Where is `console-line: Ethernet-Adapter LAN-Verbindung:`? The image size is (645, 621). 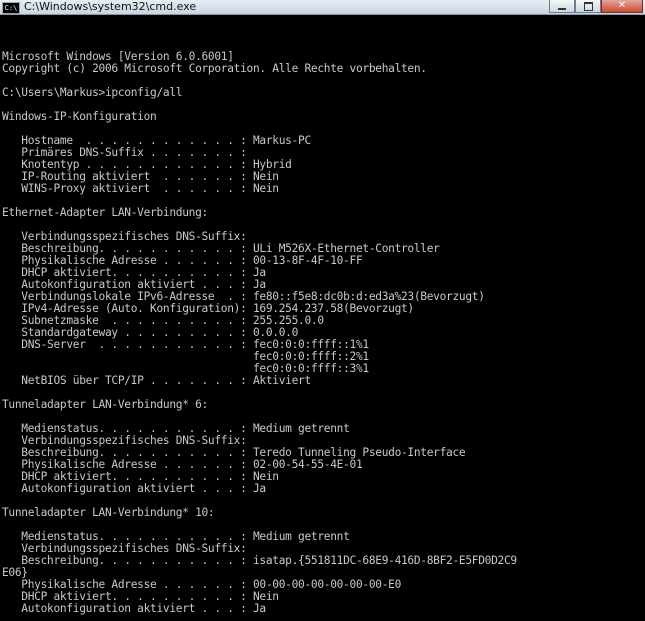
console-line: Ethernet-Adapter LAN-Verbindung: is located at coordinates (105, 212).